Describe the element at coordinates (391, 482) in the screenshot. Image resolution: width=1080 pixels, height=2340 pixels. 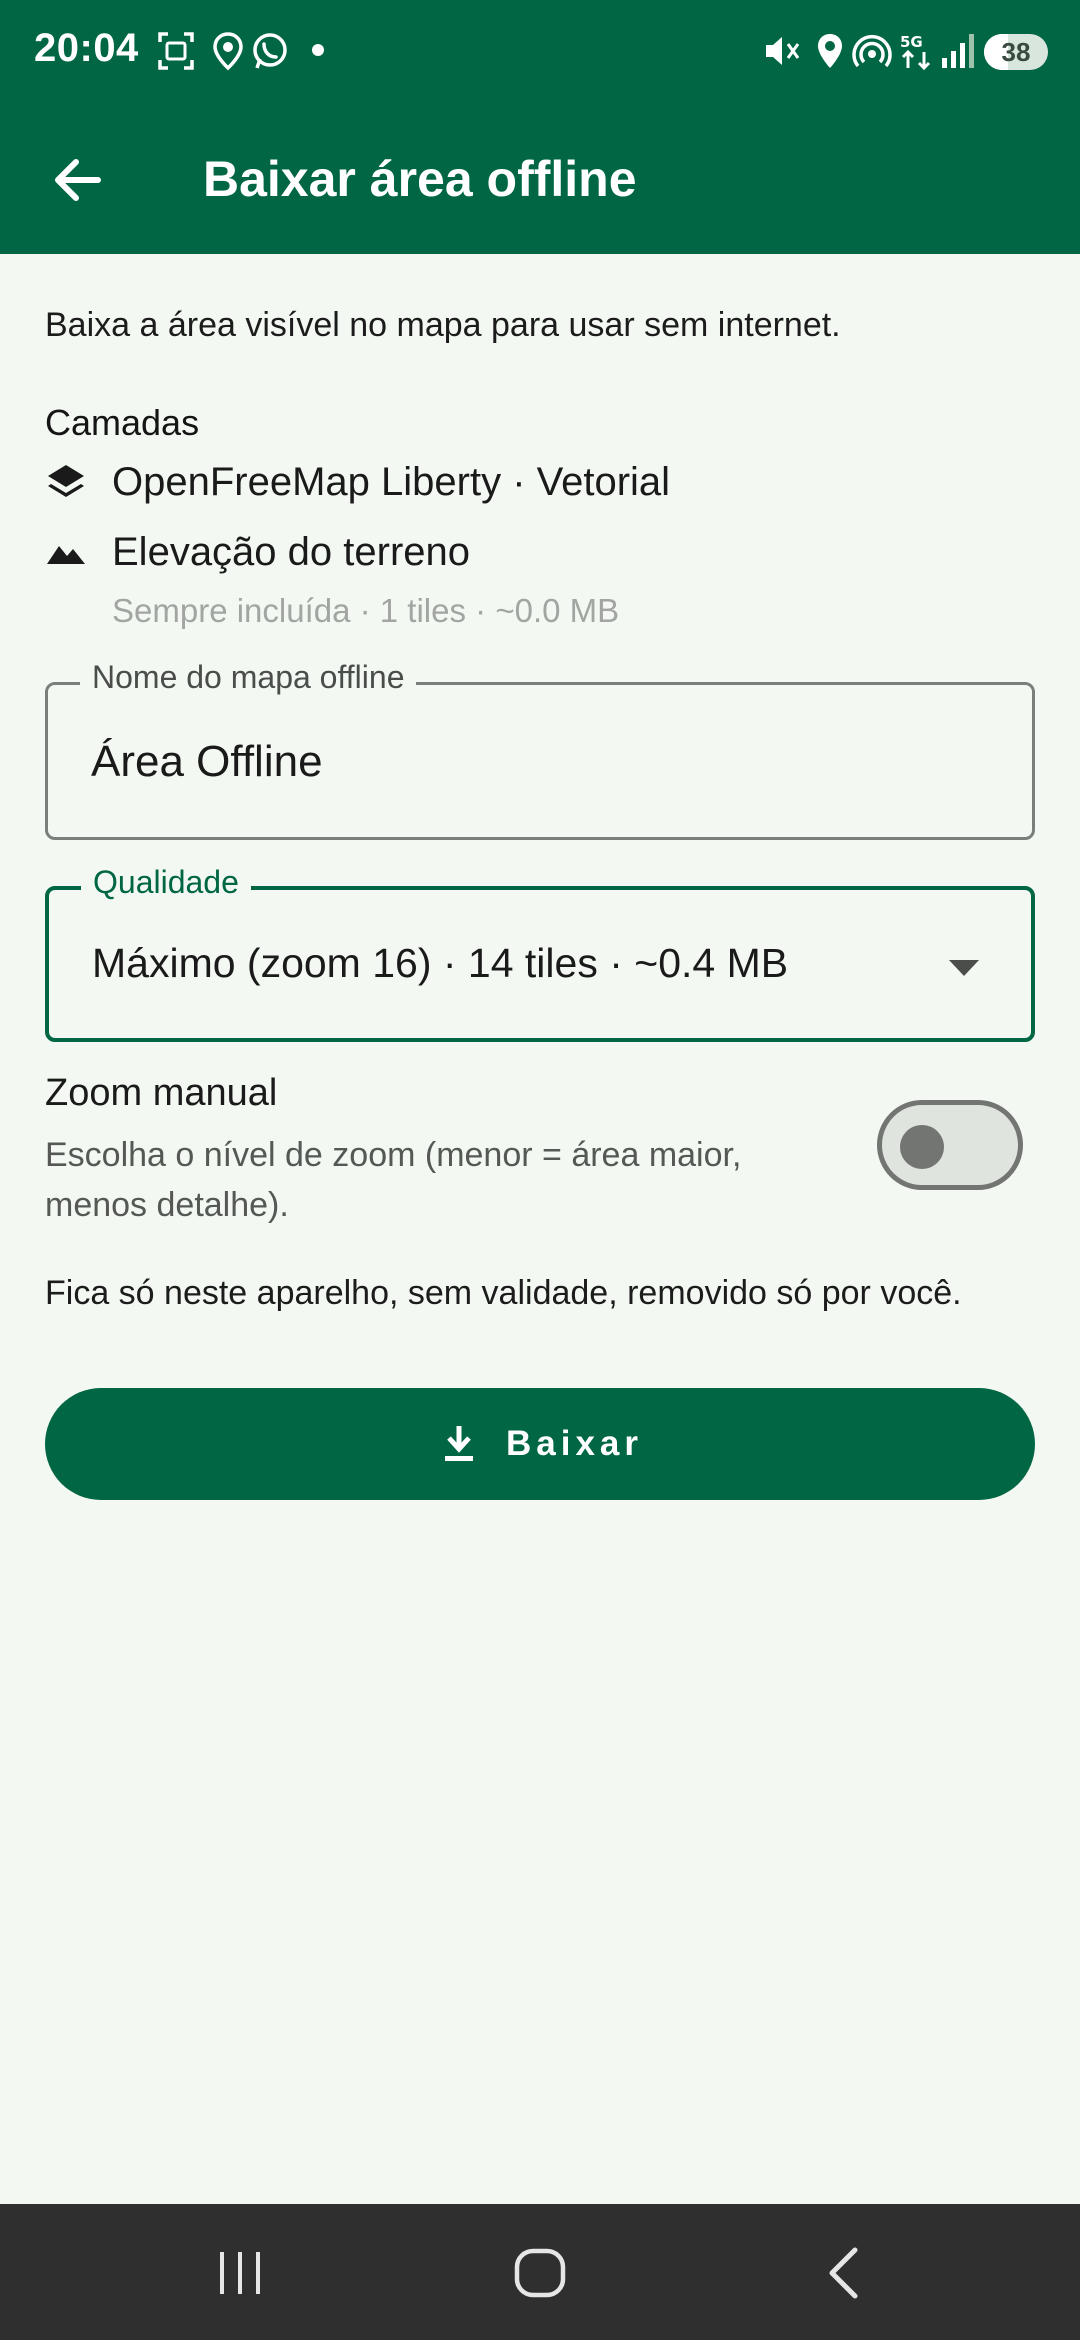
I see `layer-label-vector: OpenFreeMap Liberty · Vetorial` at that location.